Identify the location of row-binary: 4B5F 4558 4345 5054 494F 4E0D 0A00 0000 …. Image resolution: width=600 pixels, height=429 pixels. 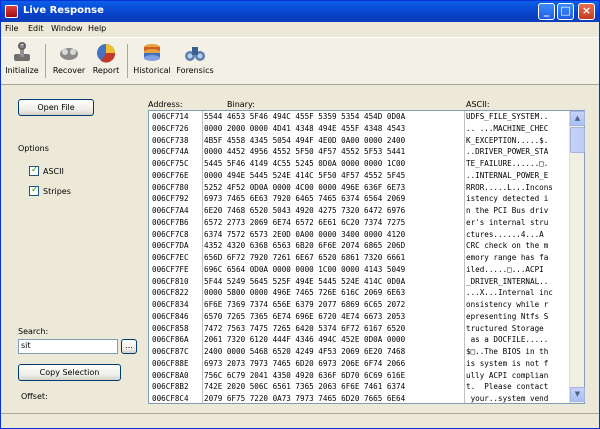
(335, 141).